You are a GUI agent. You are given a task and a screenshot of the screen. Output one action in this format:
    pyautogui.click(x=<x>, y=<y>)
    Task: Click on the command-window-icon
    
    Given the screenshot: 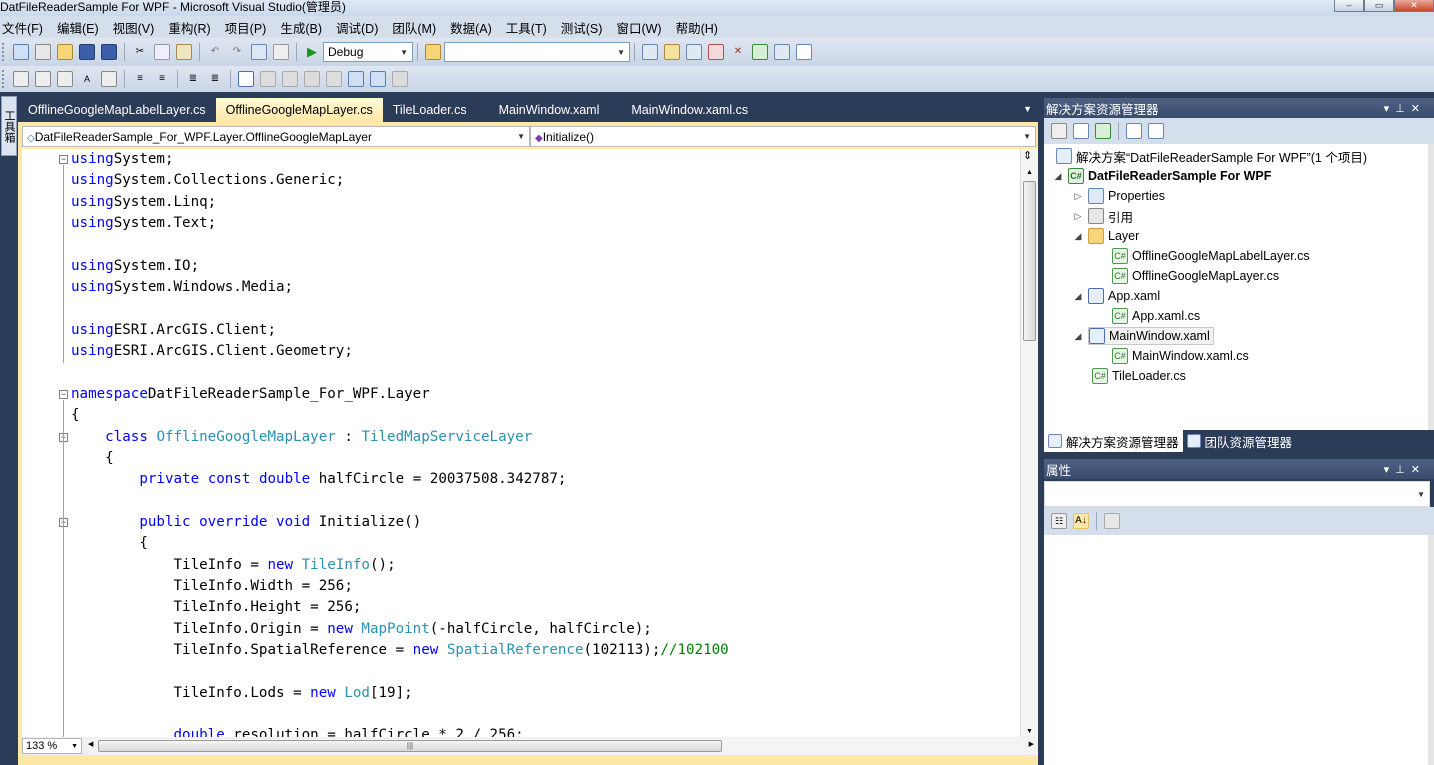 What is the action you would take?
    pyautogui.click(x=804, y=52)
    